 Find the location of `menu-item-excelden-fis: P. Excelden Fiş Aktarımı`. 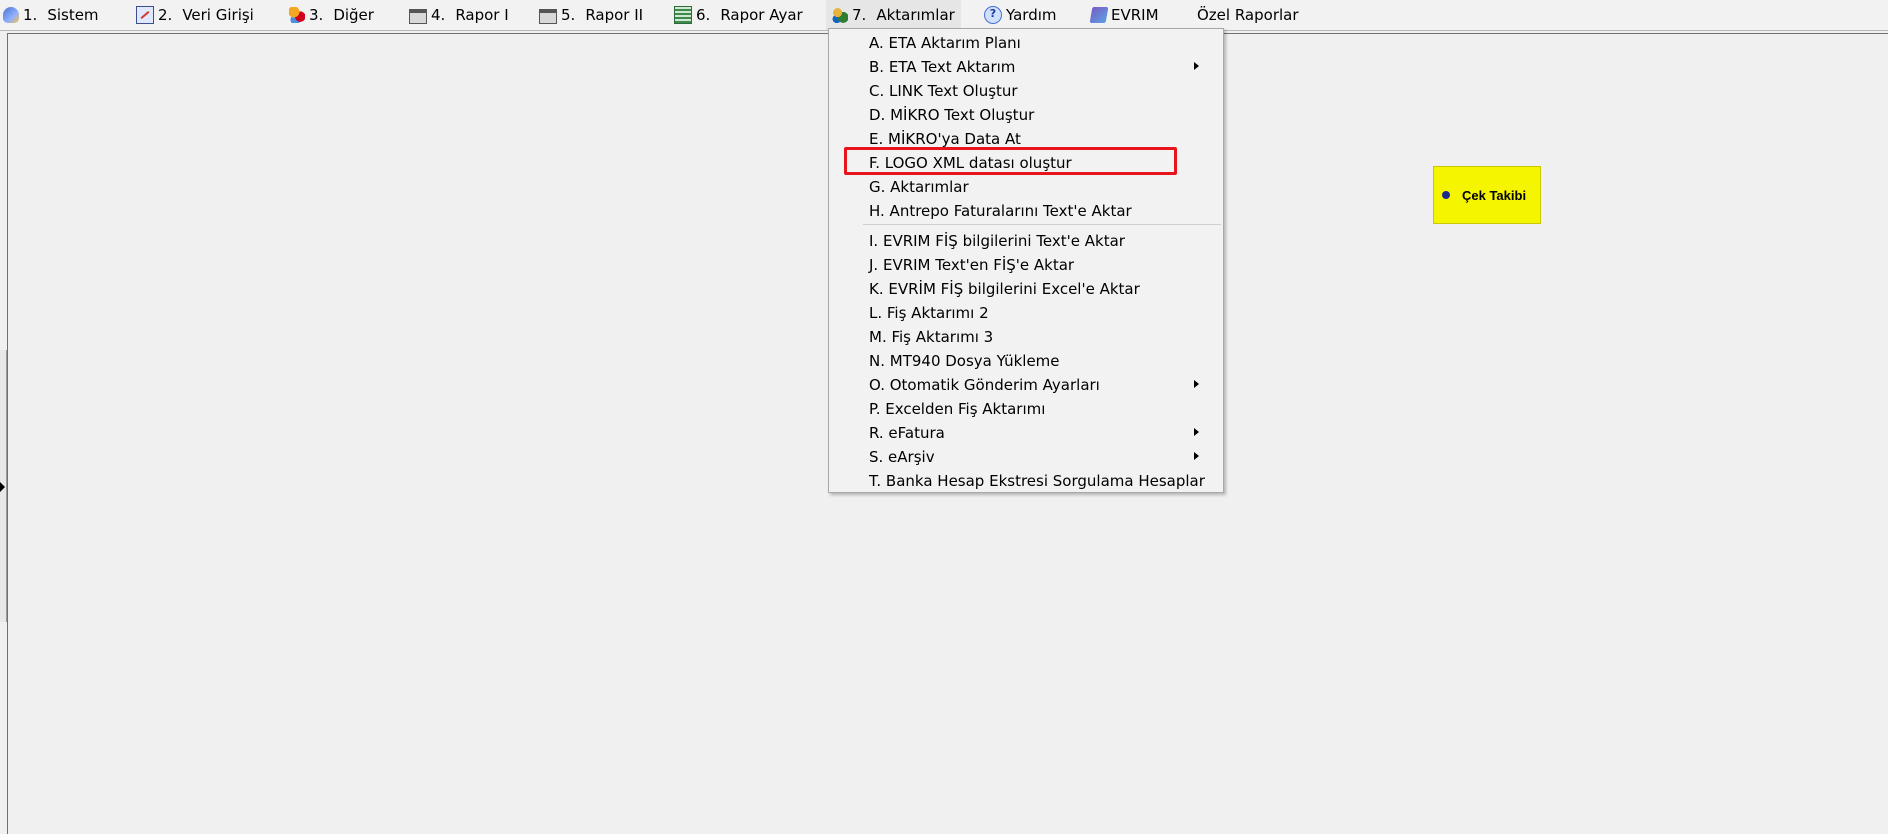

menu-item-excelden-fis: P. Excelden Fiş Aktarımı is located at coordinates (1039, 409).